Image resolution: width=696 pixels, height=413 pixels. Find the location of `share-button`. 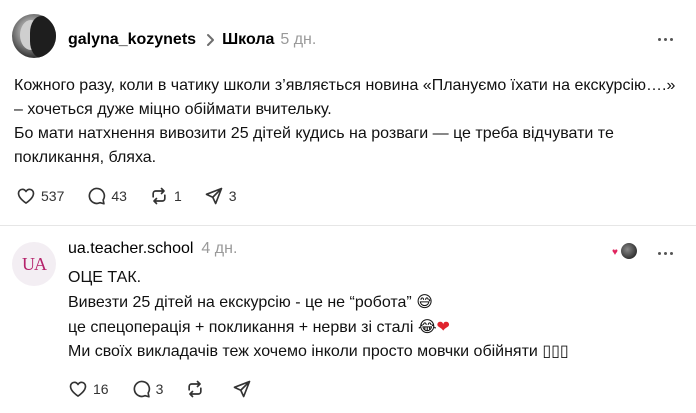

share-button is located at coordinates (244, 389).